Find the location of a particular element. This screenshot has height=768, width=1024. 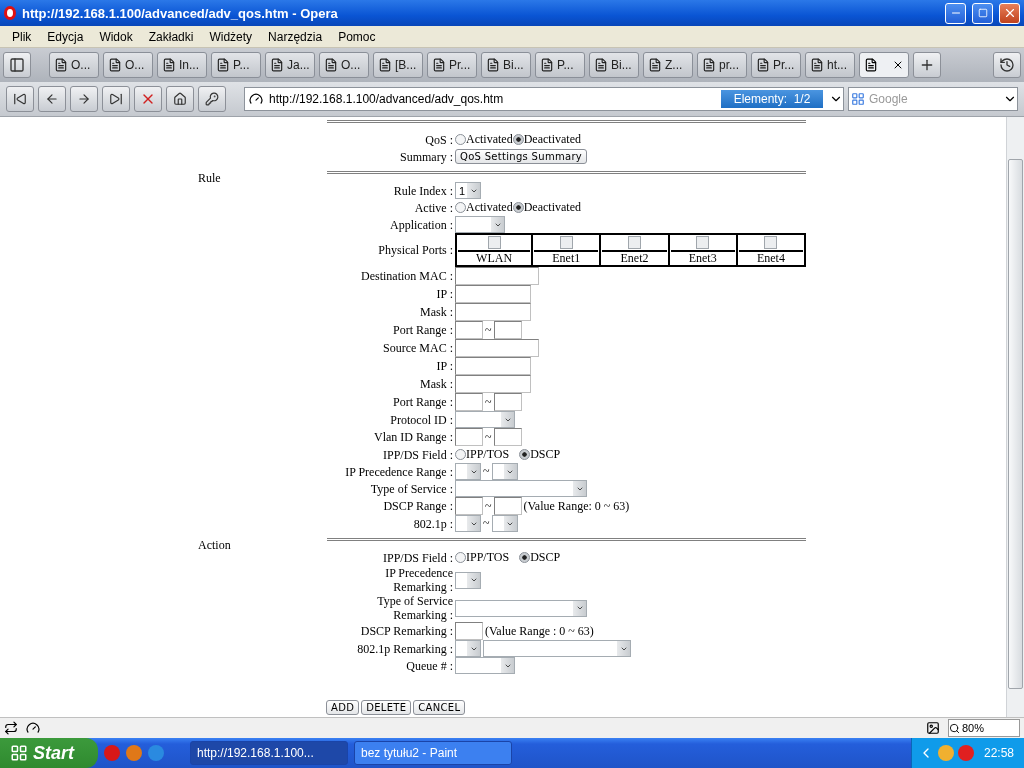

form-button: DELETE is located at coordinates (386, 707).